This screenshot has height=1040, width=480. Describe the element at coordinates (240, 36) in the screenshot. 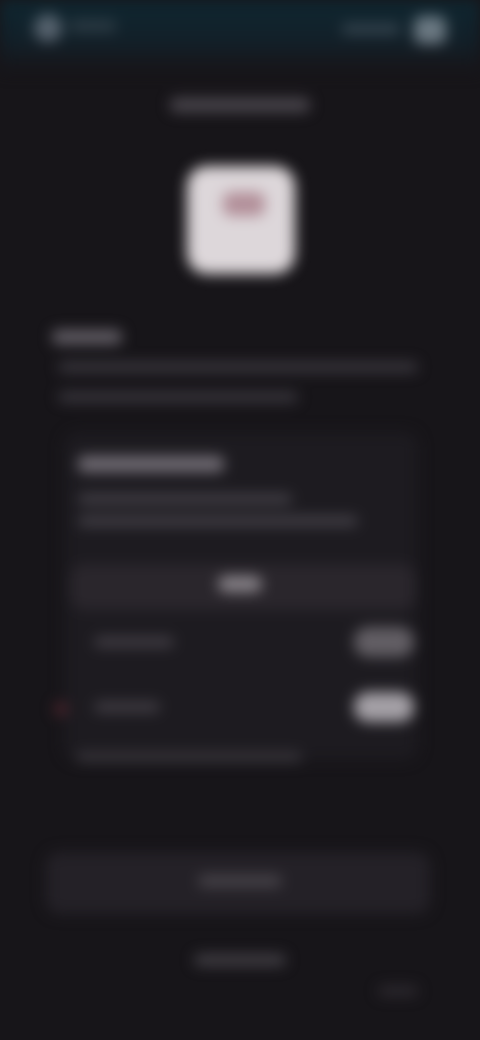

I see `top-bar` at that location.